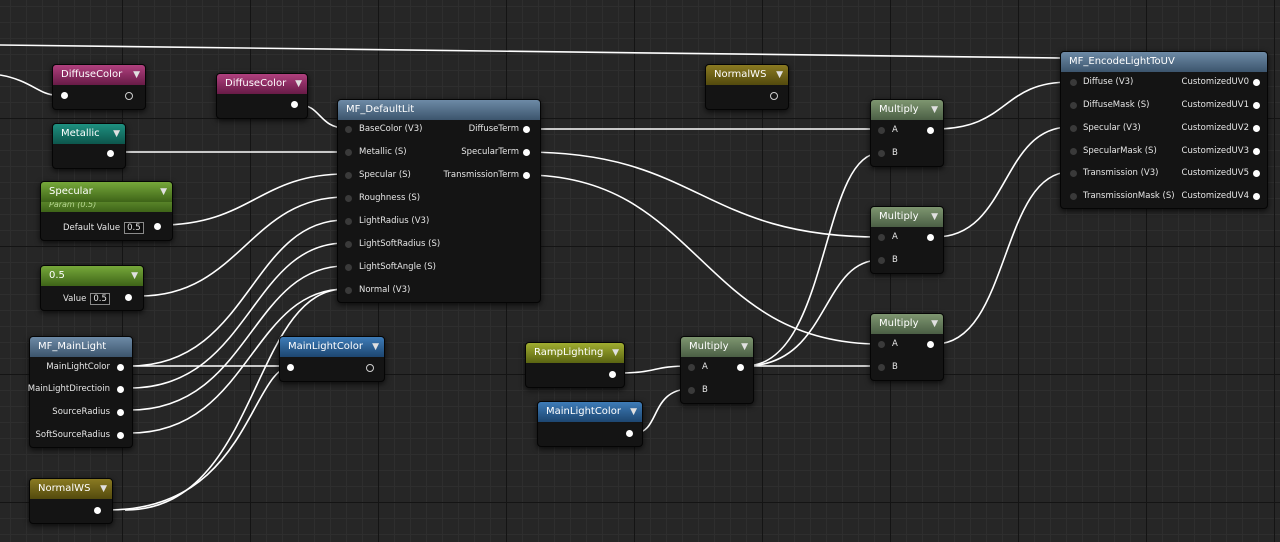  I want to click on node-header: Multiply ▼, so click(907, 324).